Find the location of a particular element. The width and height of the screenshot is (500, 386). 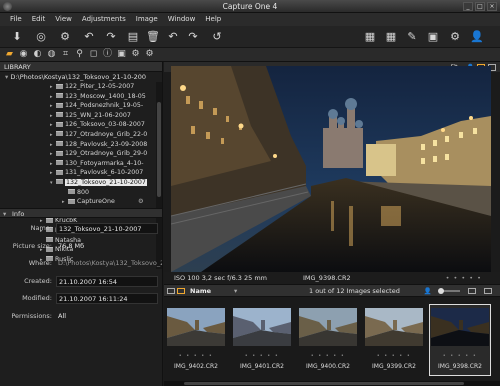

import-icon: ⬇ is located at coordinates (17, 37).